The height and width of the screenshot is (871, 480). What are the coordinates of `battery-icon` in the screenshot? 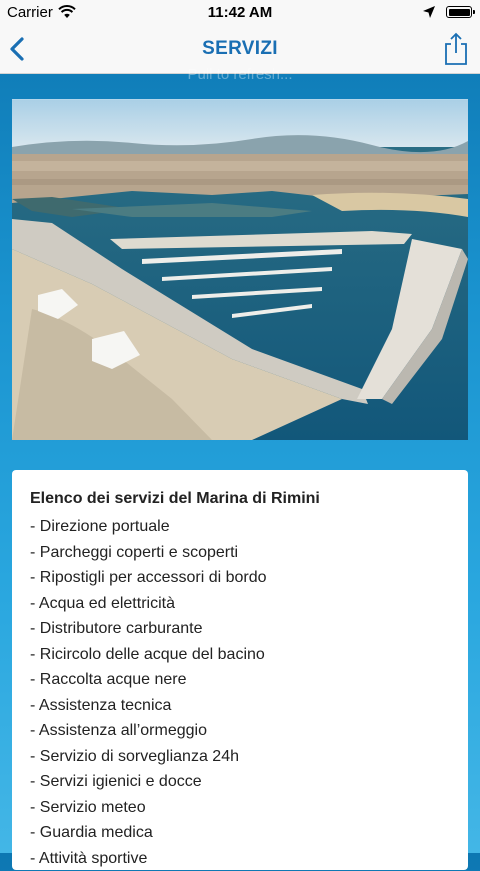 It's located at (459, 12).